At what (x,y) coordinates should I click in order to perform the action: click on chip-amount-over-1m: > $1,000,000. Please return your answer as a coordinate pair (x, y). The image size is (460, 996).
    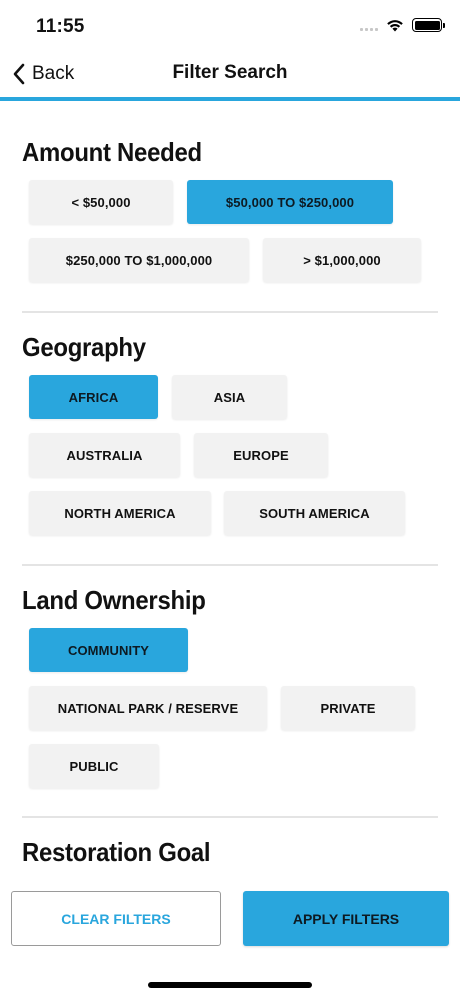
    Looking at the image, I should click on (342, 260).